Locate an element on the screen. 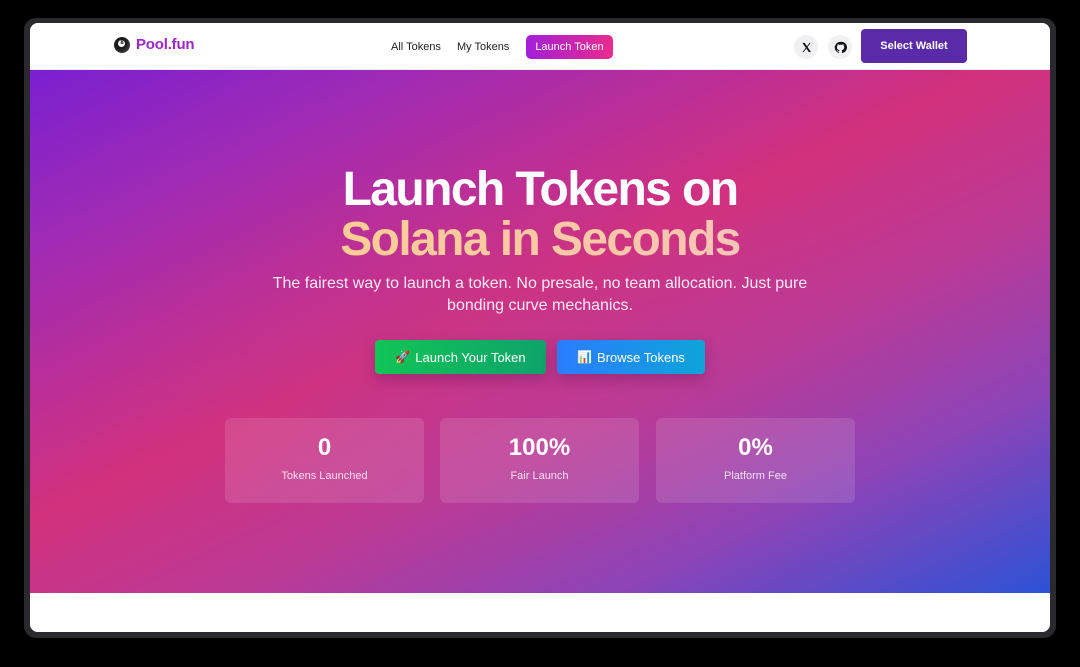 The height and width of the screenshot is (667, 1080). browse-tokens-label: Browse Tokens is located at coordinates (641, 357).